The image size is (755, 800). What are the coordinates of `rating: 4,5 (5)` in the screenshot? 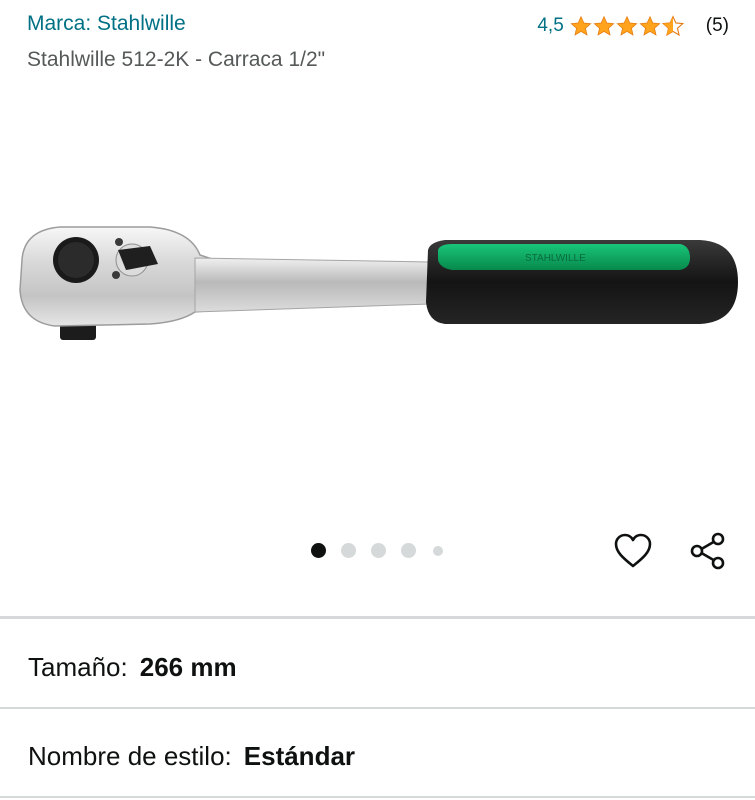 It's located at (633, 26).